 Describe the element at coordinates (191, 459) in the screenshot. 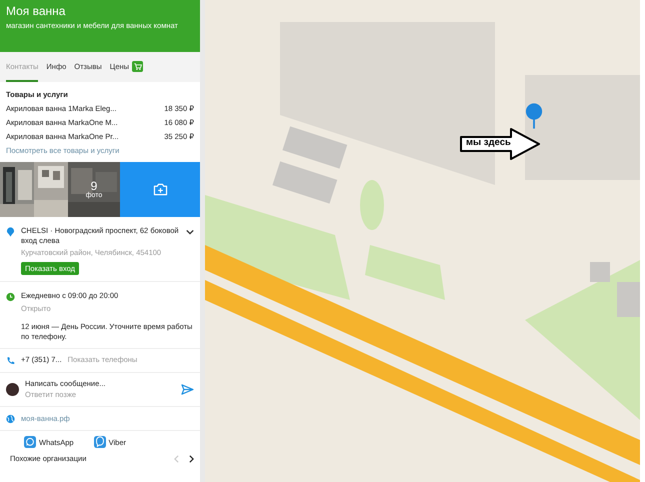

I see `chevron-right-icon` at that location.